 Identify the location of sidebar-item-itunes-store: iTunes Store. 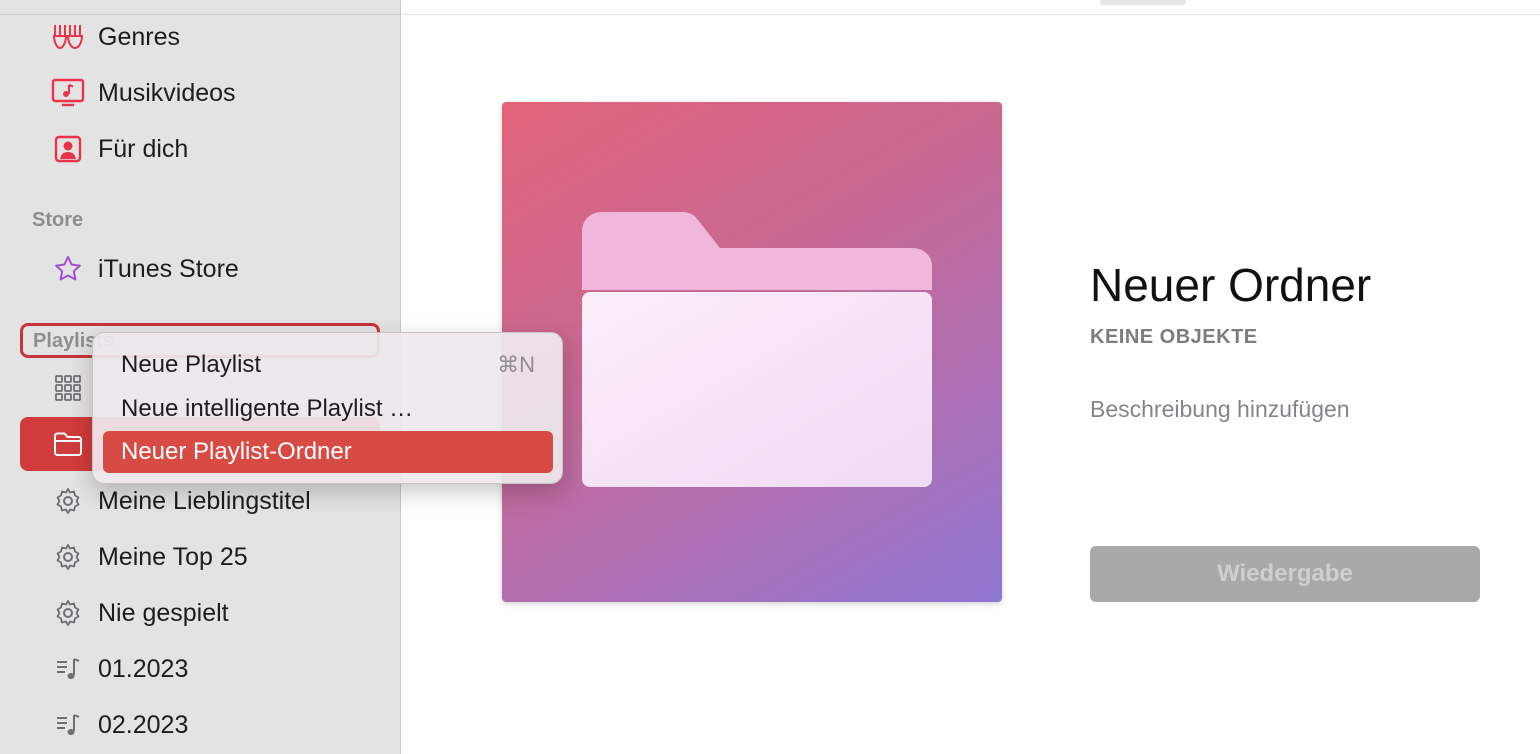
(200, 269).